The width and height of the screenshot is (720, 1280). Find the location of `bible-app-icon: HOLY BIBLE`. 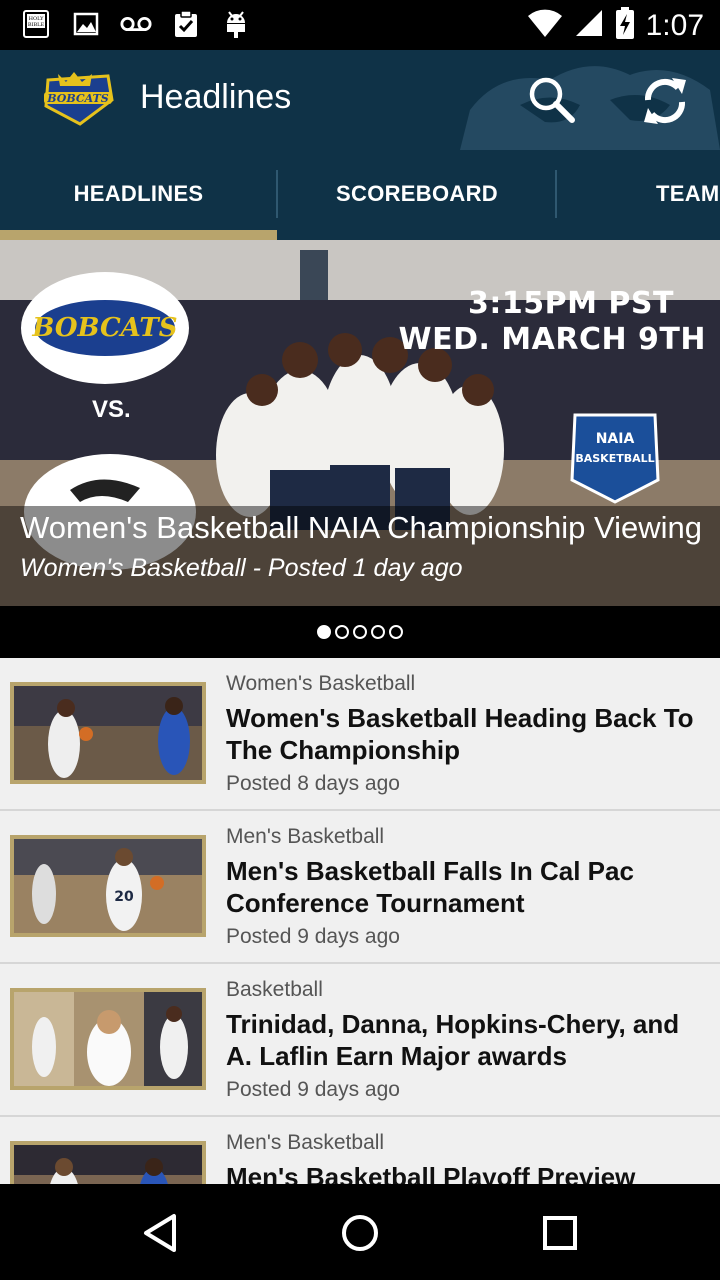

bible-app-icon: HOLY BIBLE is located at coordinates (36, 24).